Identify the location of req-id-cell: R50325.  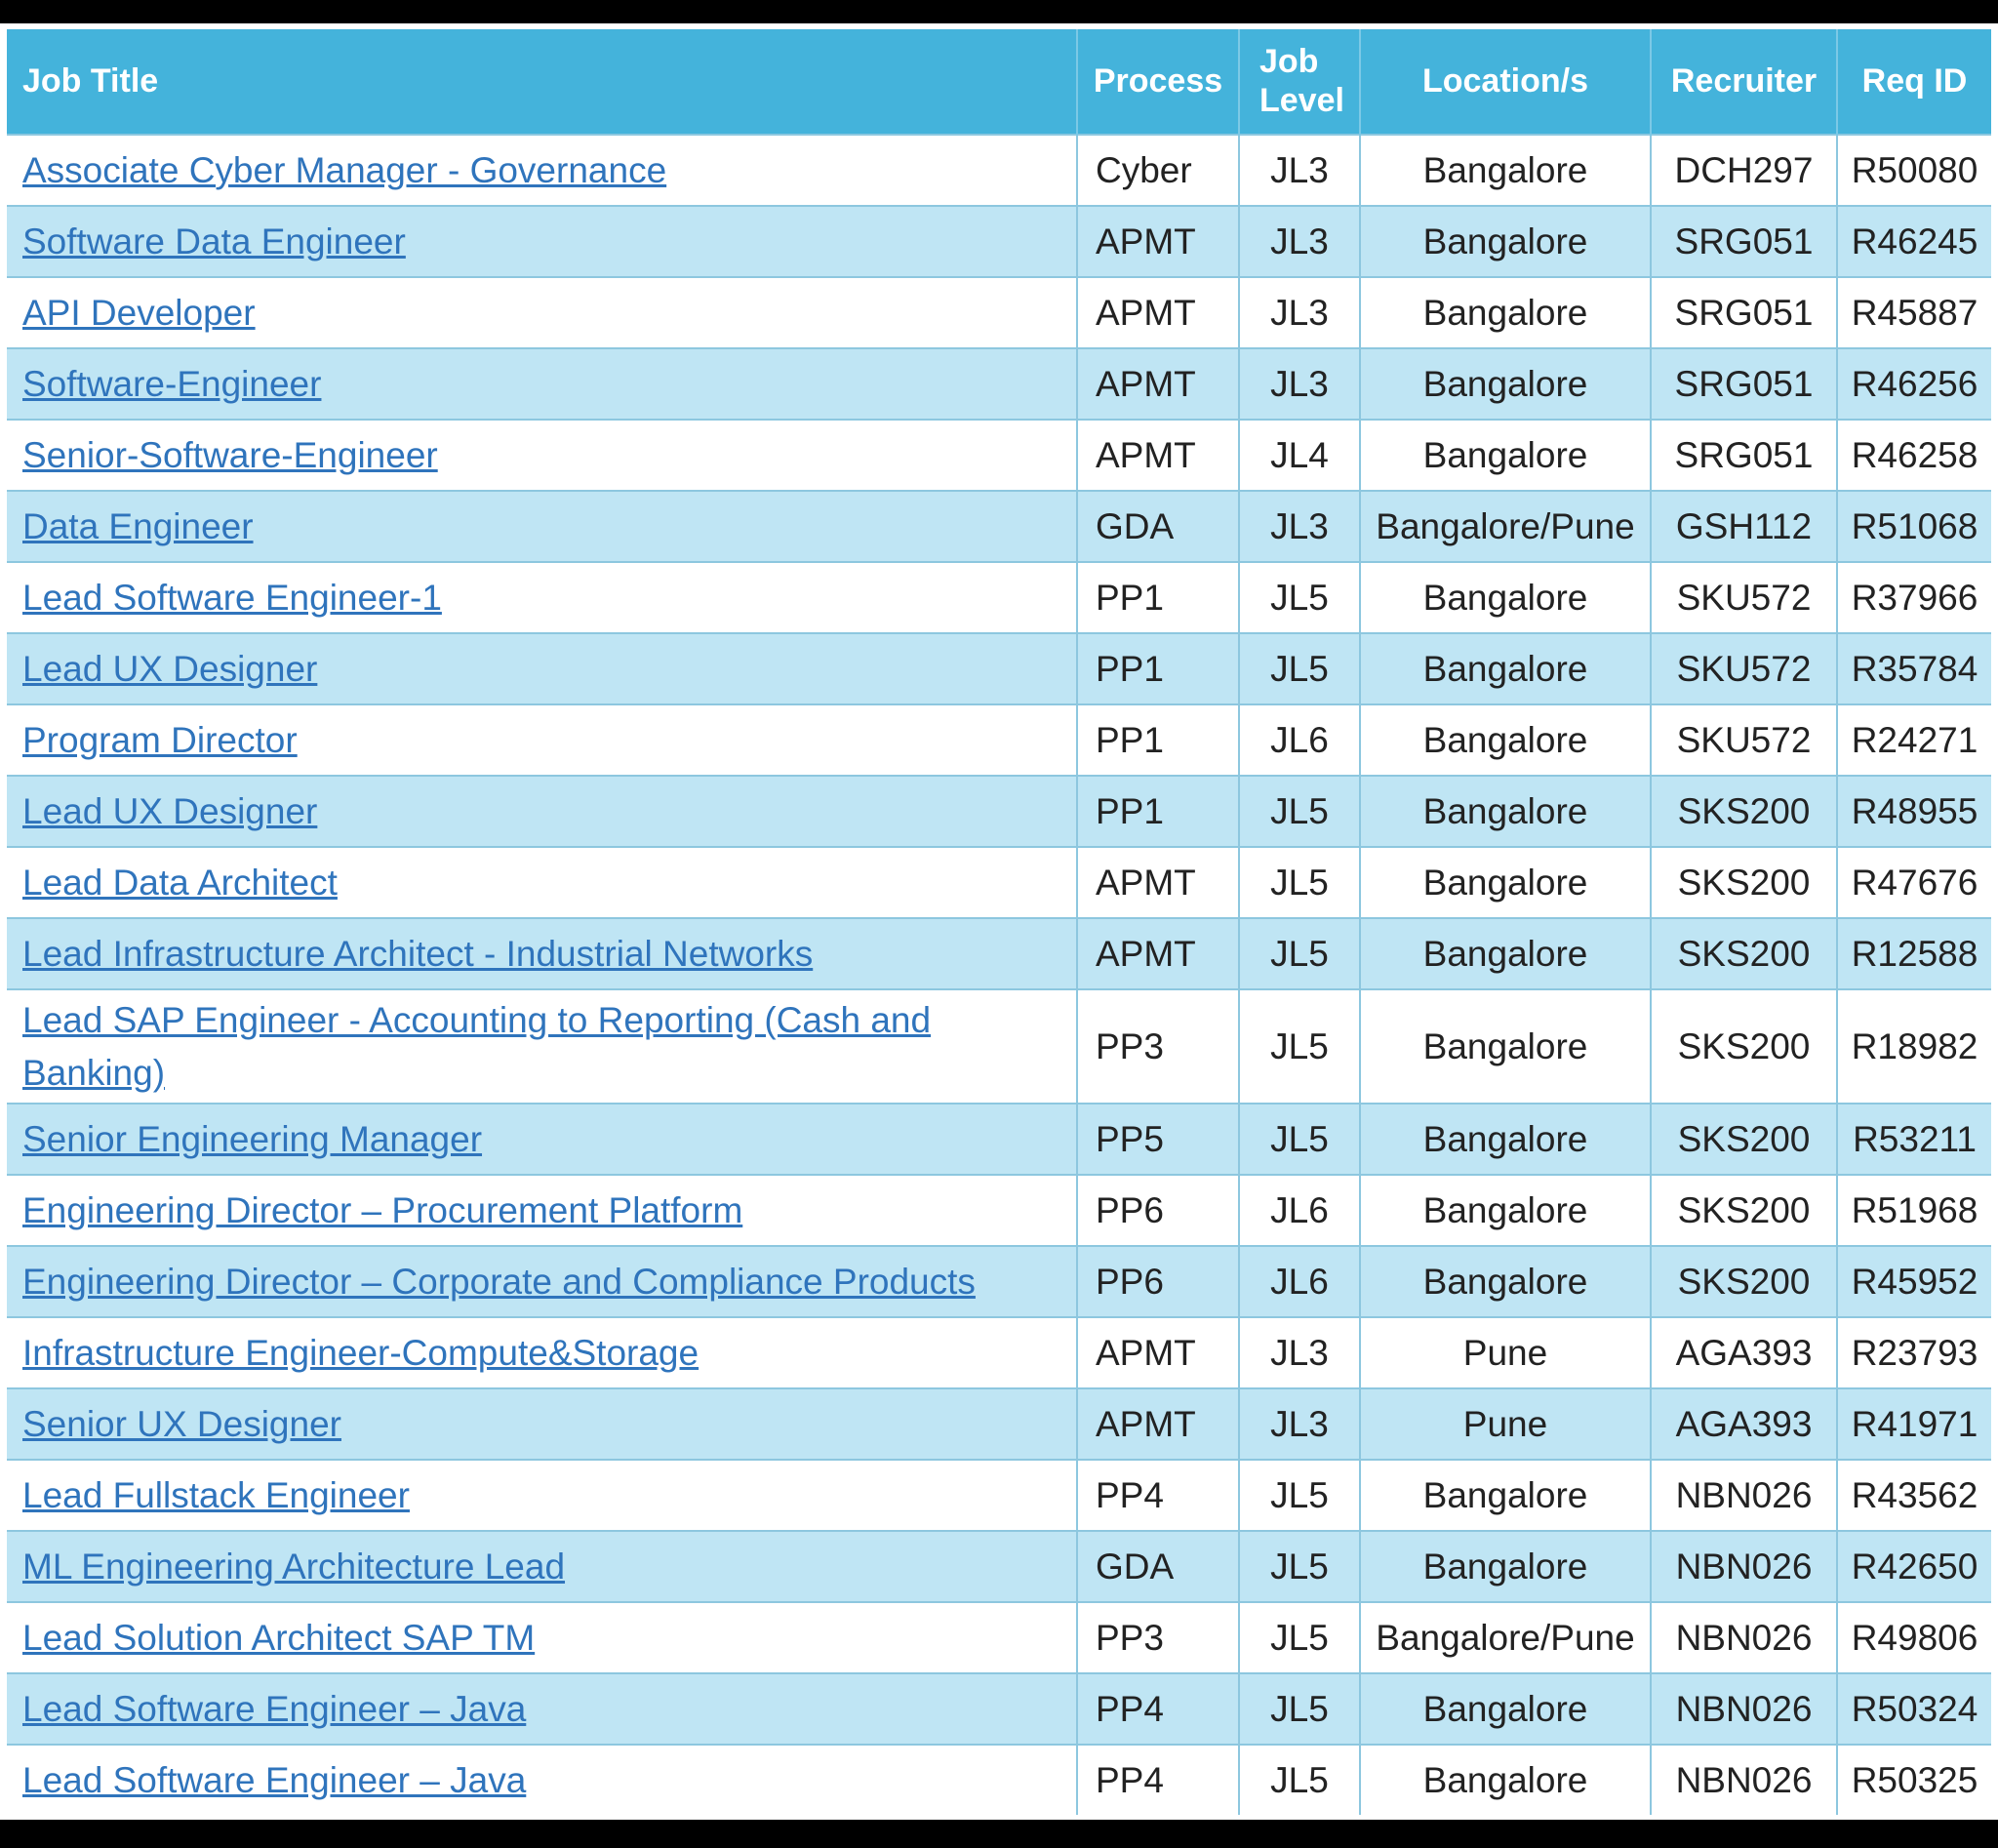
(1914, 1780).